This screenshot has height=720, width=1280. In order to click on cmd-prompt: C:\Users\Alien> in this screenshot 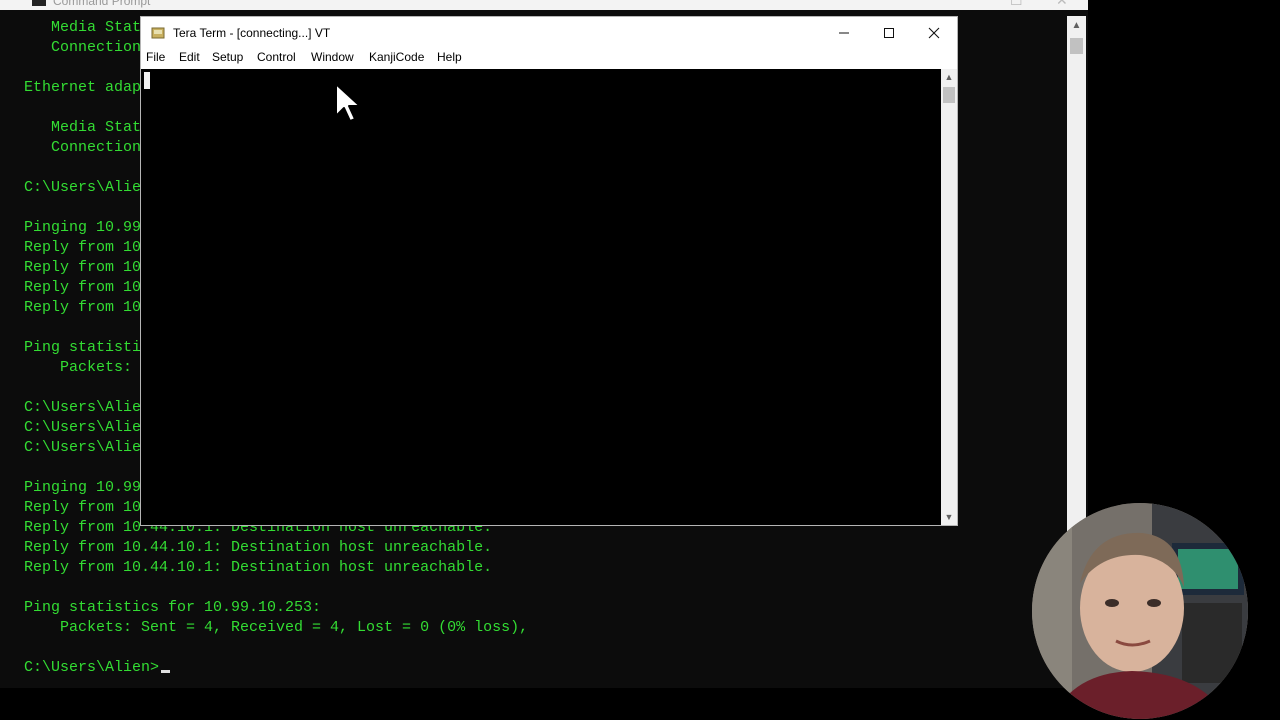, I will do `click(92, 667)`.